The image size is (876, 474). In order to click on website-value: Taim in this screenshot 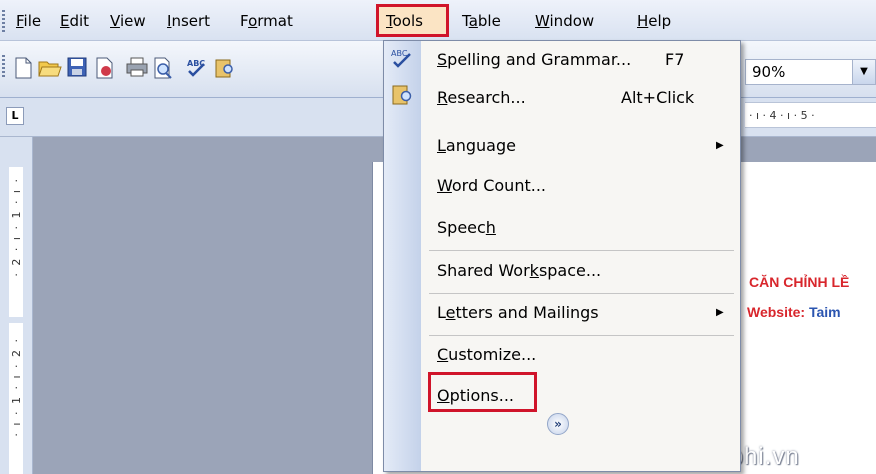, I will do `click(824, 312)`.